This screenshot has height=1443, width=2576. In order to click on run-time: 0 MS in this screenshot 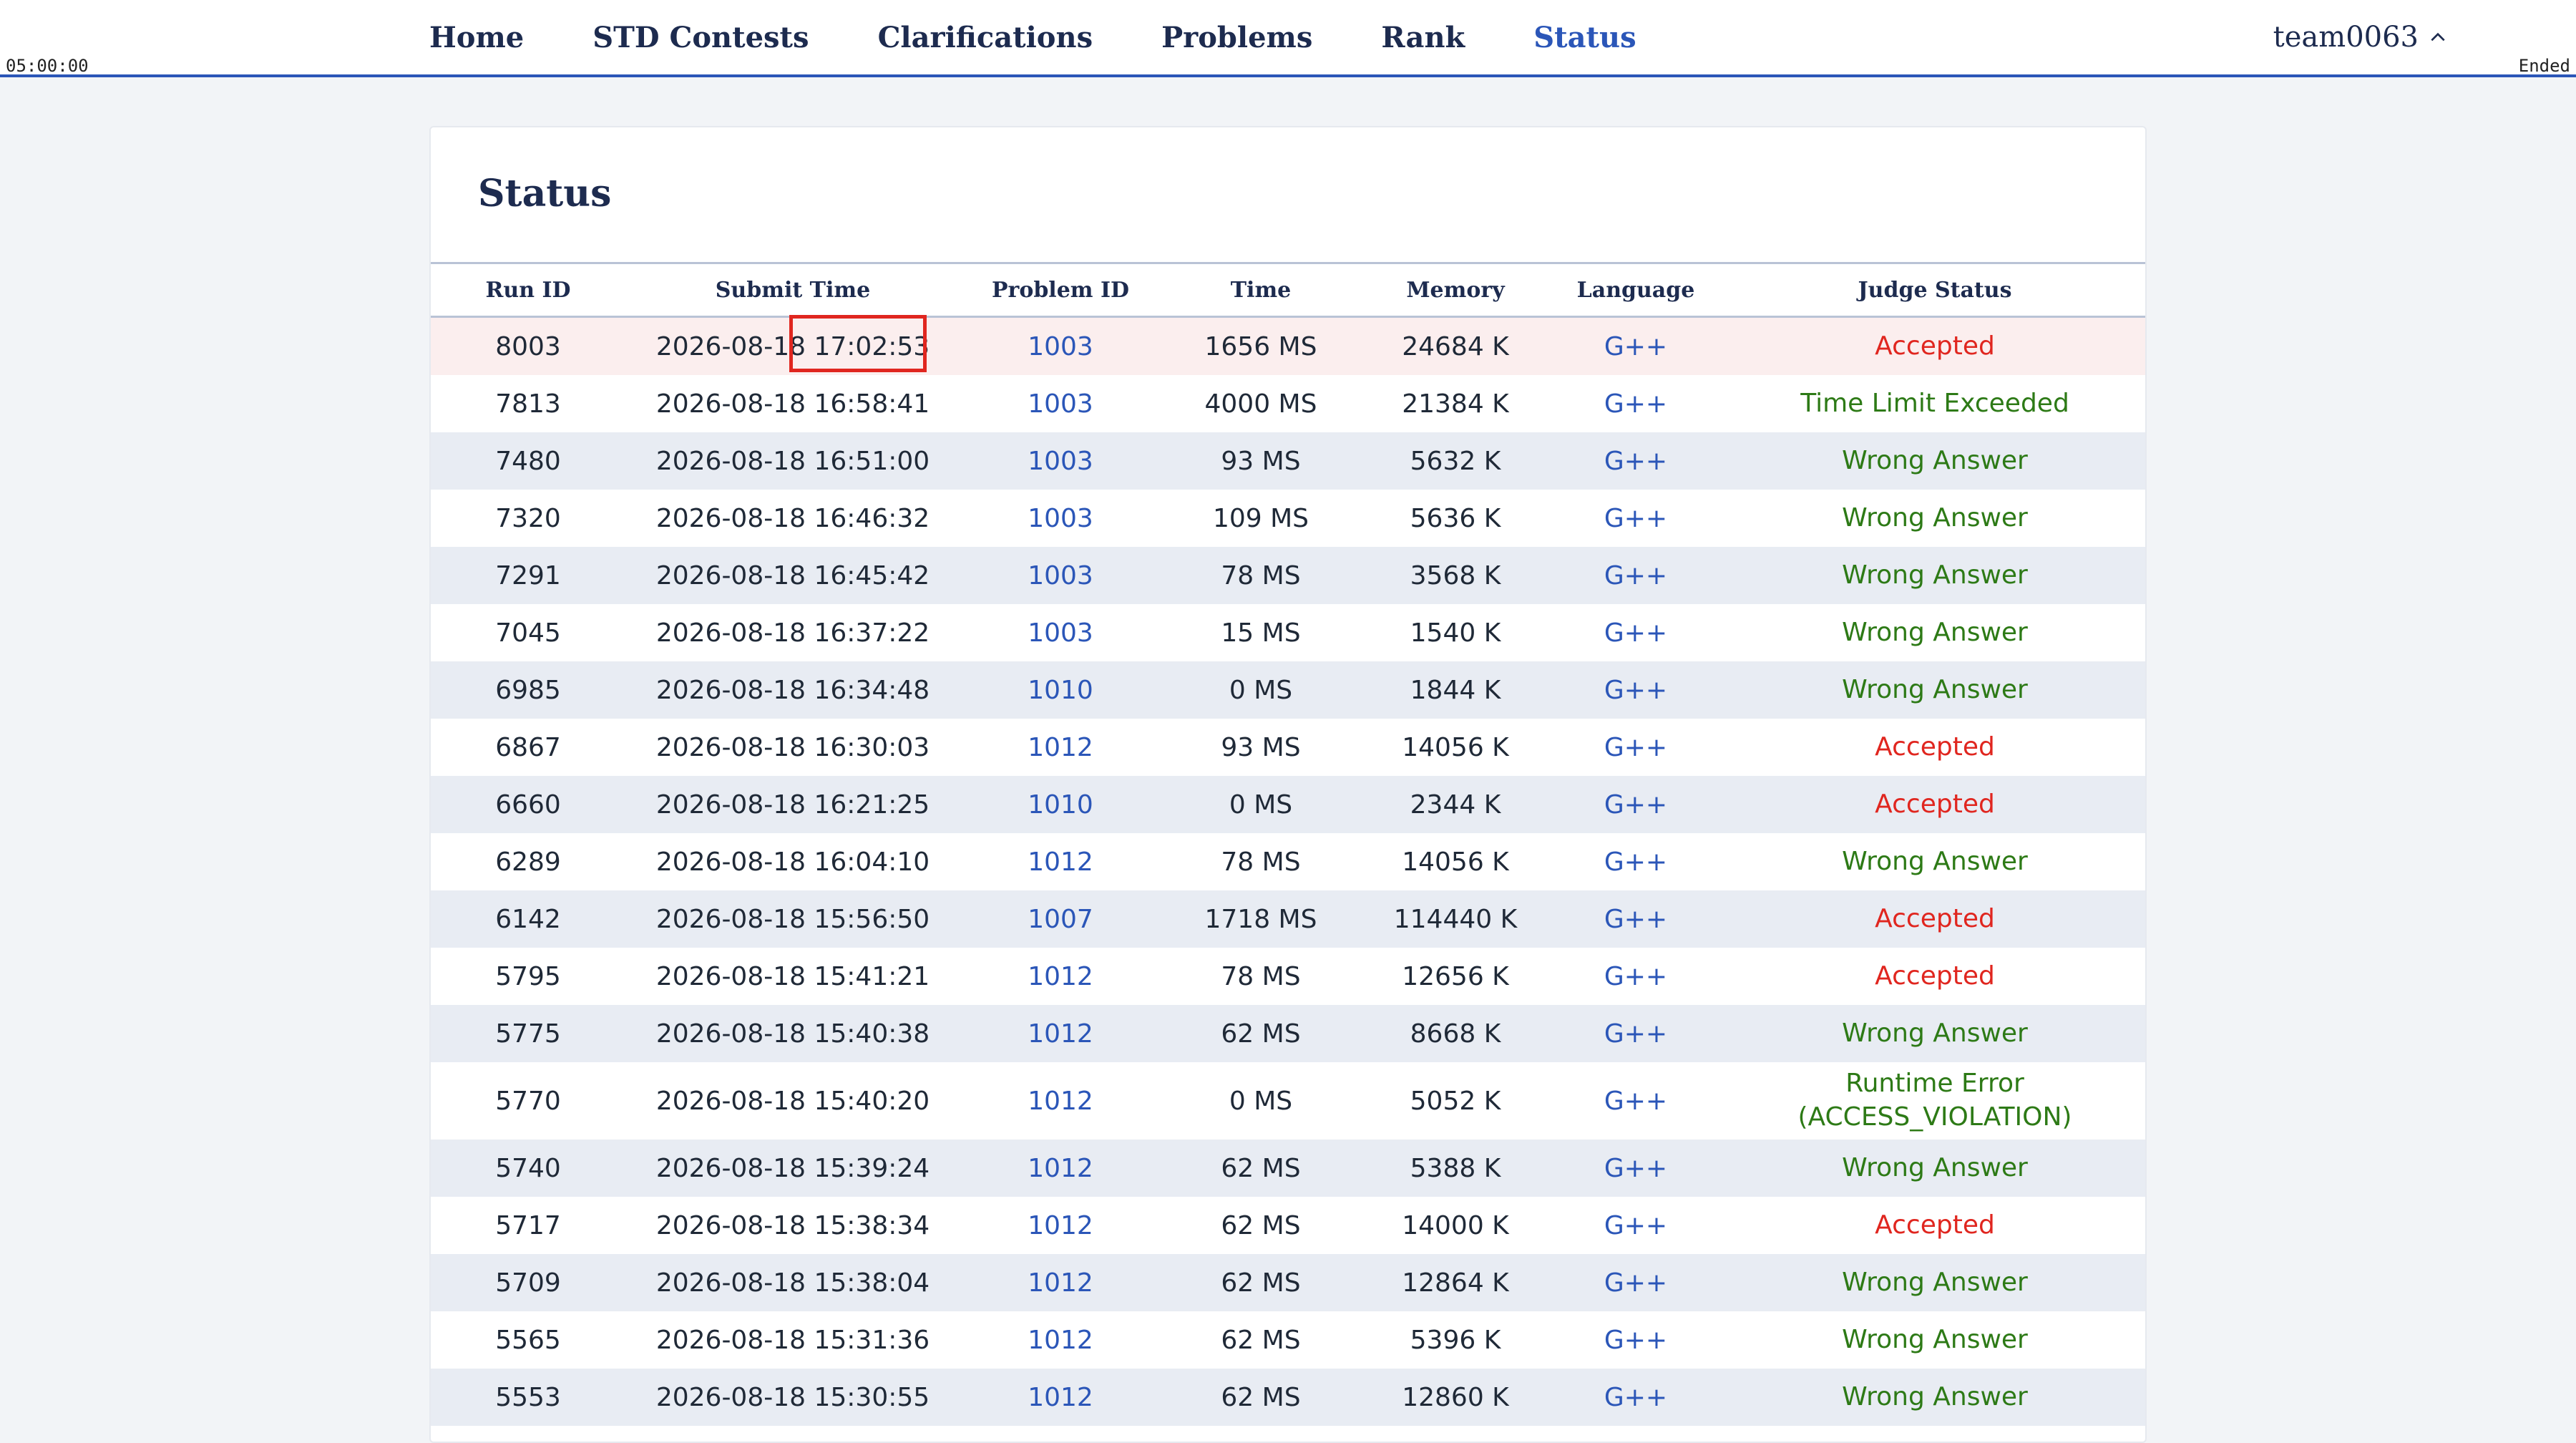, I will do `click(1261, 1101)`.